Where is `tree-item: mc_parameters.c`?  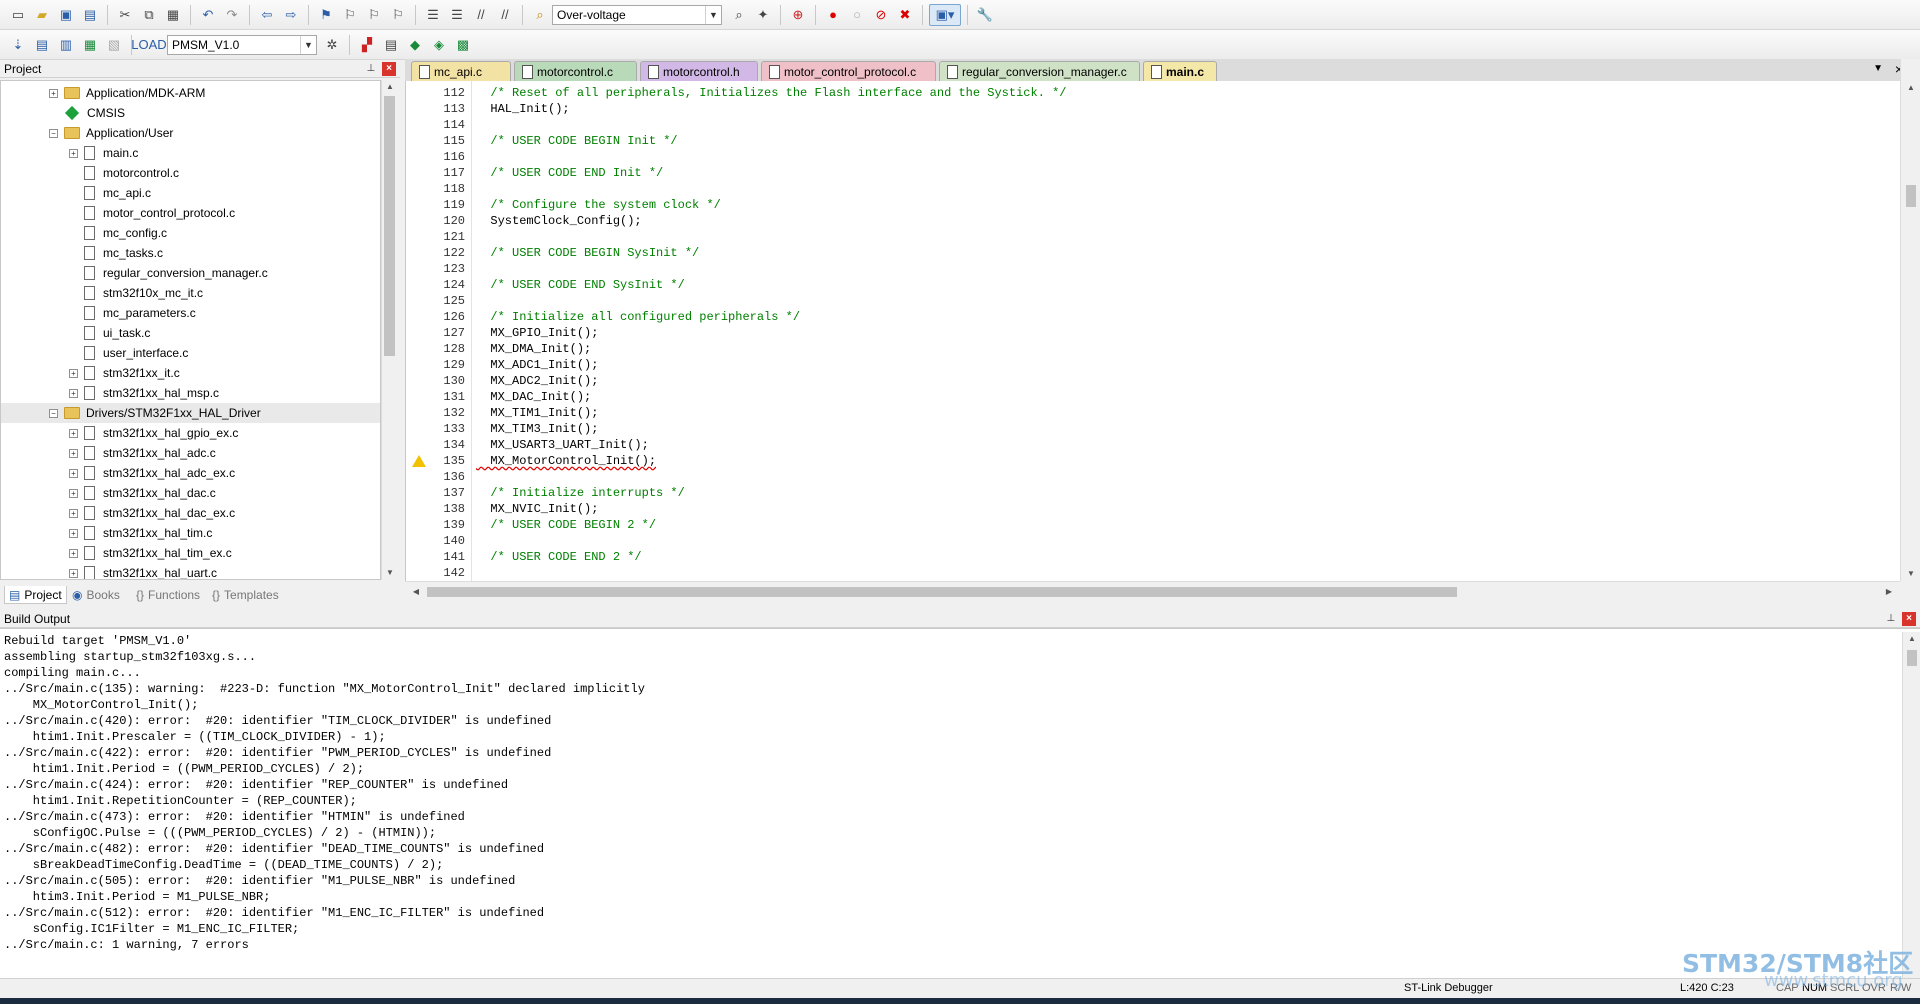
tree-item: mc_parameters.c is located at coordinates (190, 313).